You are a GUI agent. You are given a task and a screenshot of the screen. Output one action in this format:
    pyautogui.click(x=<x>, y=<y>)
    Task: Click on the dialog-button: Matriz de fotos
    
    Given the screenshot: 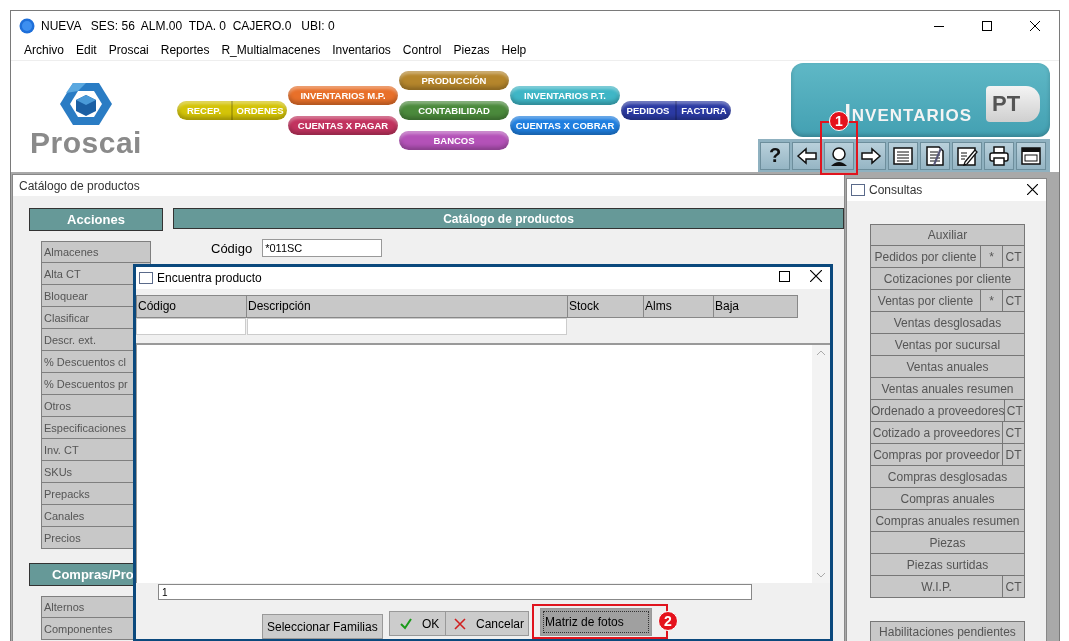 What is the action you would take?
    pyautogui.click(x=596, y=622)
    